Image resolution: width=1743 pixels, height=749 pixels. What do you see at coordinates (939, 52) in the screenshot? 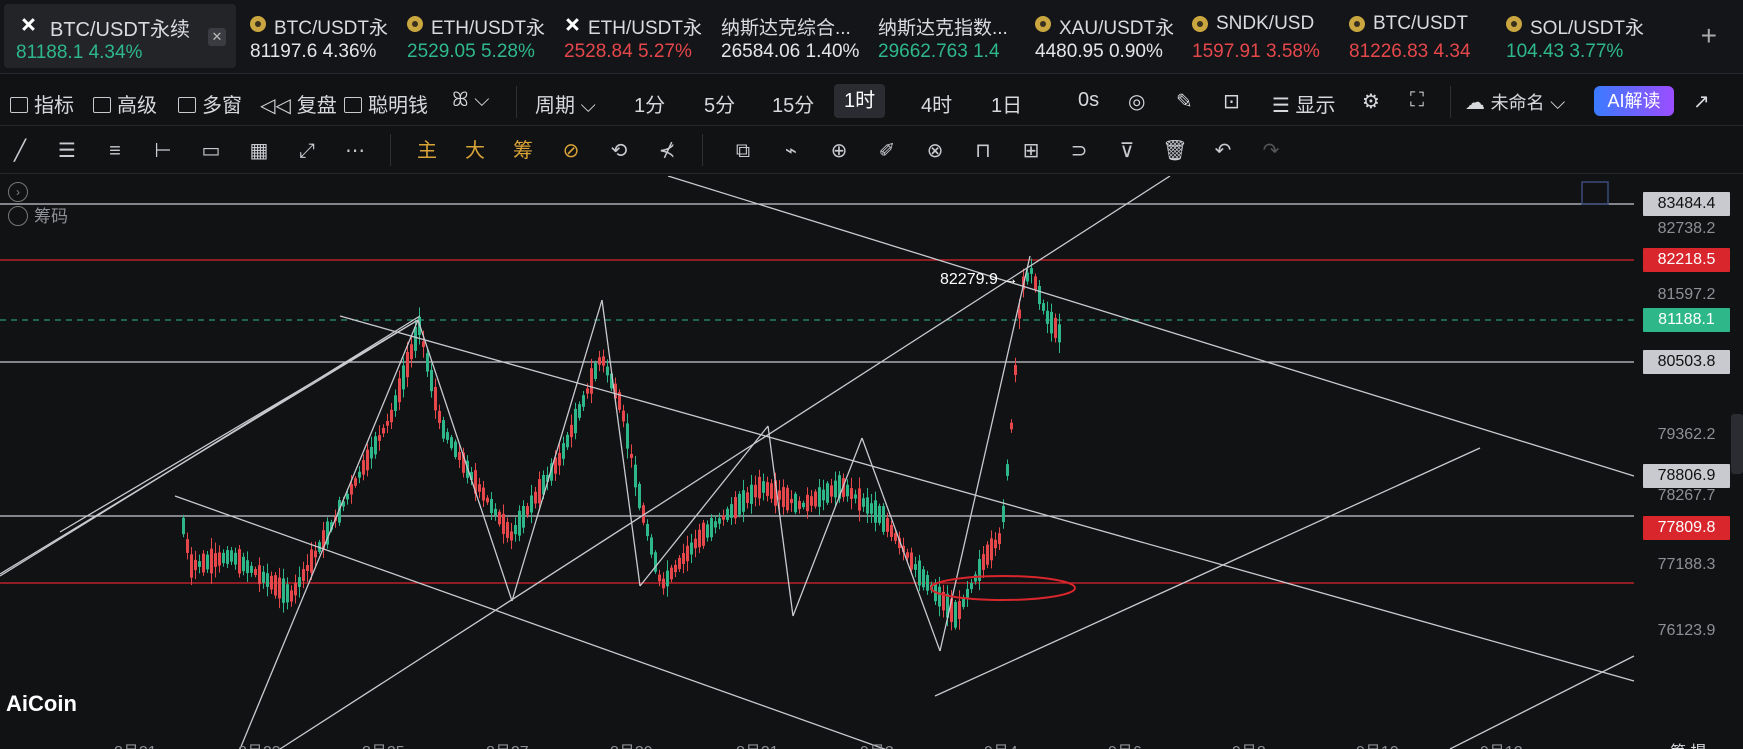
I see `ticker-price: 29662.763 1.4` at bounding box center [939, 52].